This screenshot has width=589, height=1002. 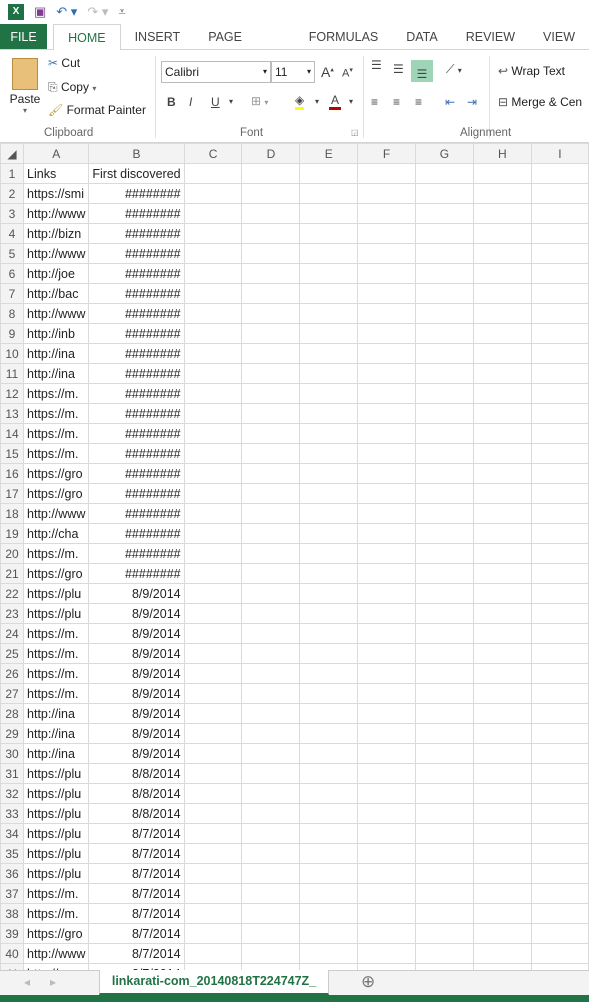 What do you see at coordinates (12, 893) in the screenshot?
I see `row-header: 37` at bounding box center [12, 893].